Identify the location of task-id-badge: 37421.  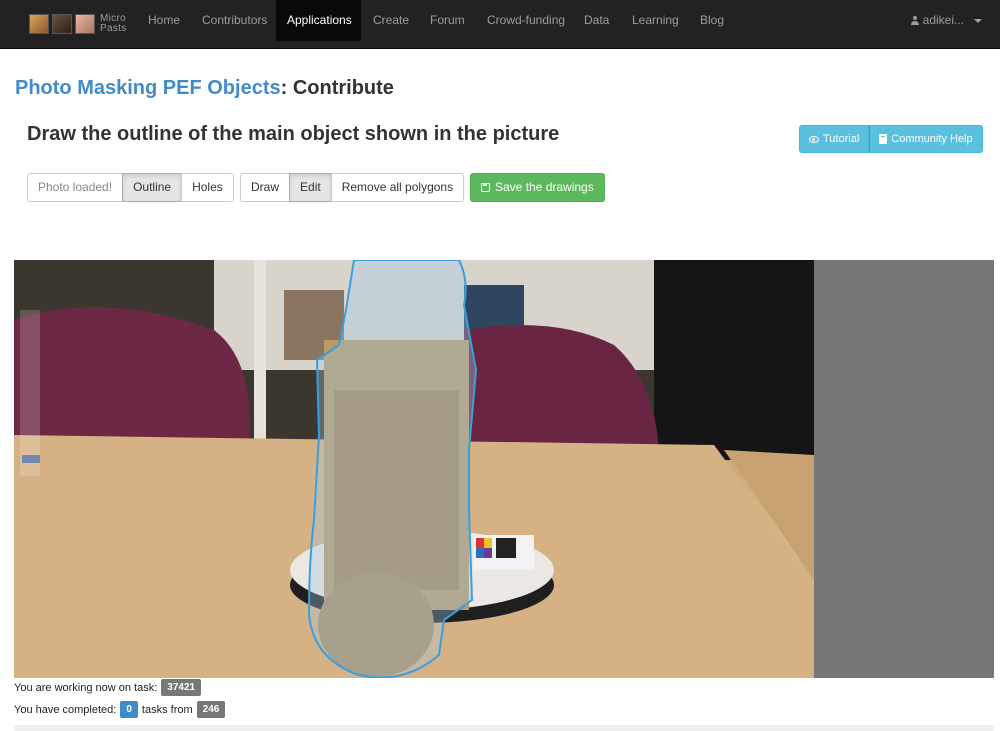
(181, 687).